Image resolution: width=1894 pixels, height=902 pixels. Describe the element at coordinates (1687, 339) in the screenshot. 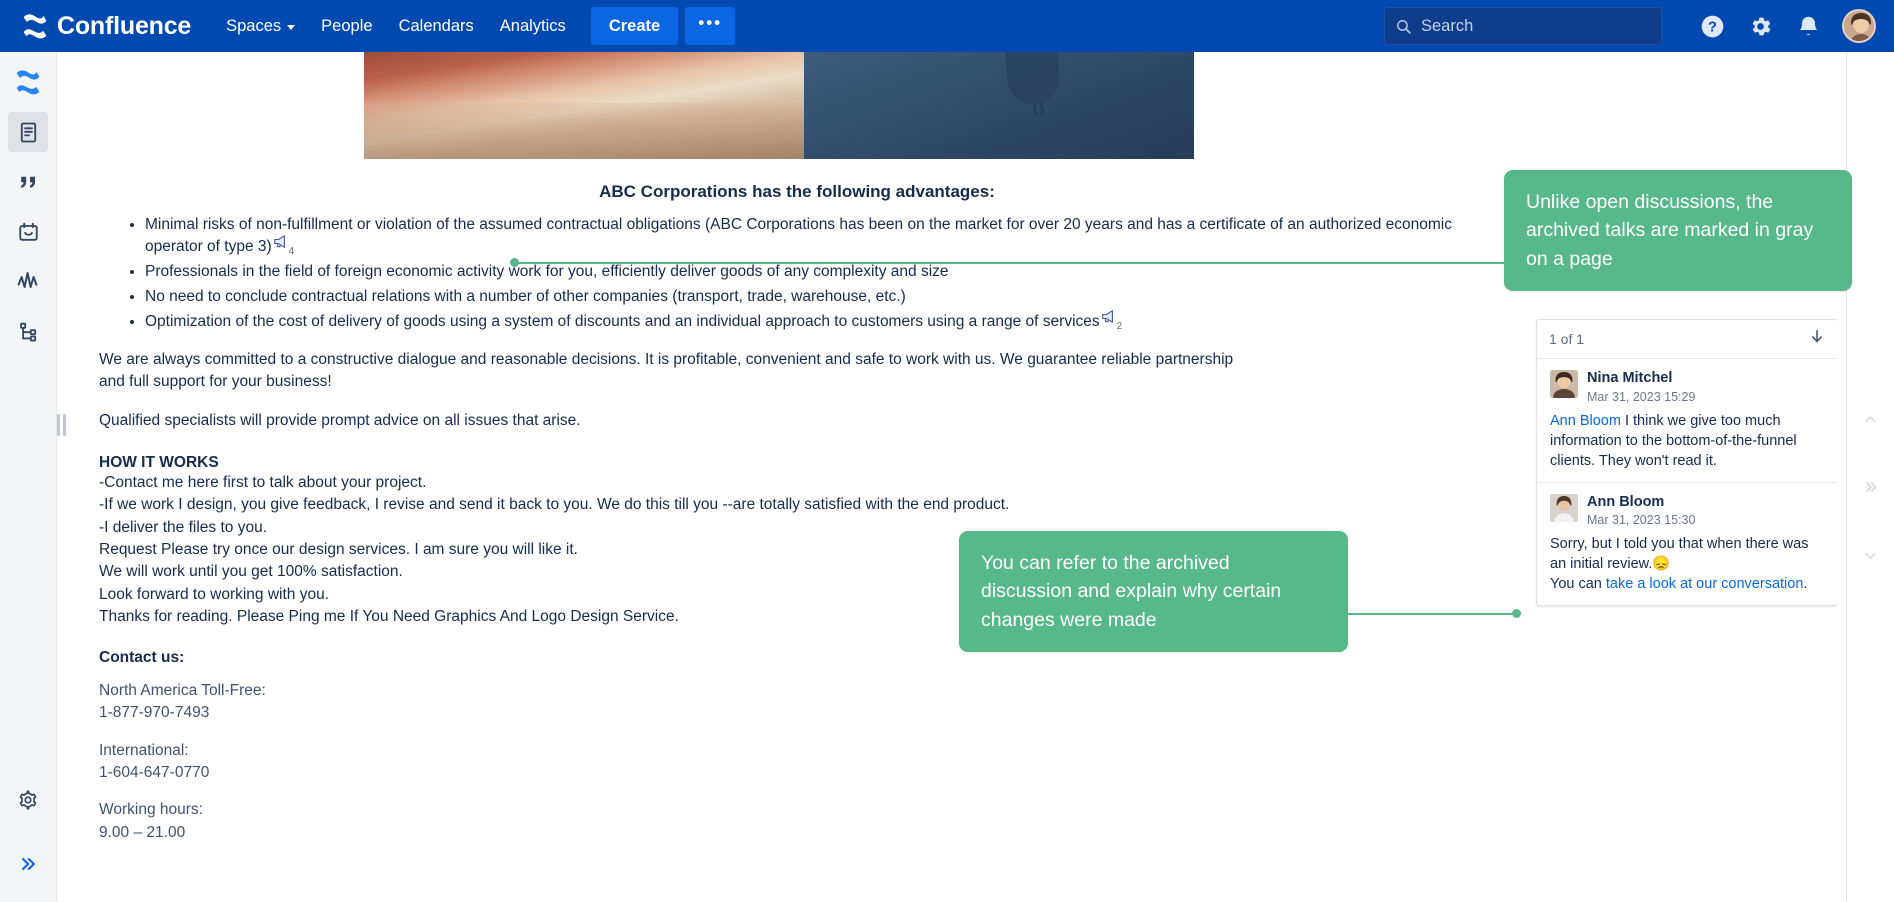

I see `comments-panel-header: 1 of 1` at that location.